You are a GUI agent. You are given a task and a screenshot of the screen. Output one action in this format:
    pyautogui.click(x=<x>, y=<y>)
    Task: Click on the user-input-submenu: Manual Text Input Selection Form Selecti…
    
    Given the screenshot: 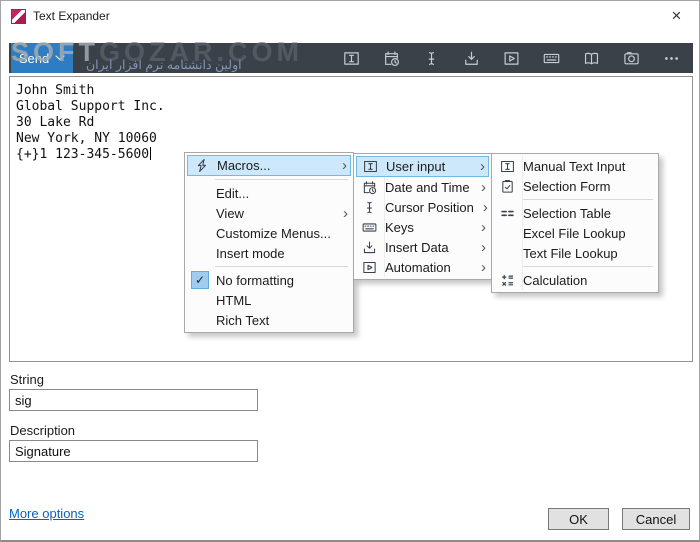 What is the action you would take?
    pyautogui.click(x=575, y=223)
    